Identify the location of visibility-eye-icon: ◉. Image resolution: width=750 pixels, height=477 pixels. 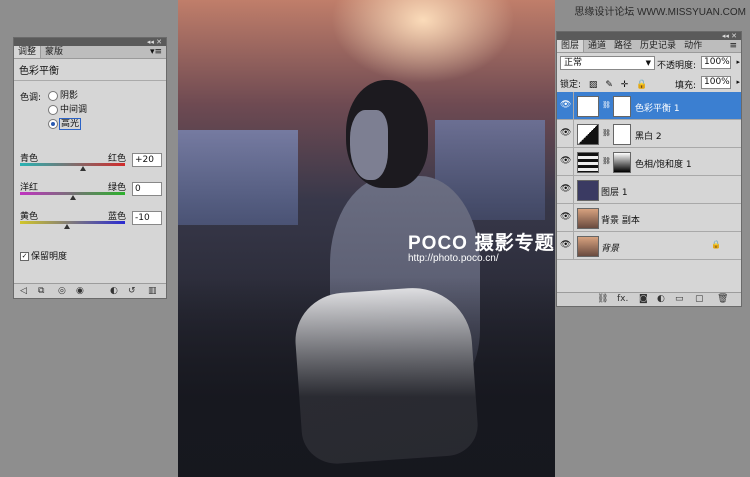
(80, 291).